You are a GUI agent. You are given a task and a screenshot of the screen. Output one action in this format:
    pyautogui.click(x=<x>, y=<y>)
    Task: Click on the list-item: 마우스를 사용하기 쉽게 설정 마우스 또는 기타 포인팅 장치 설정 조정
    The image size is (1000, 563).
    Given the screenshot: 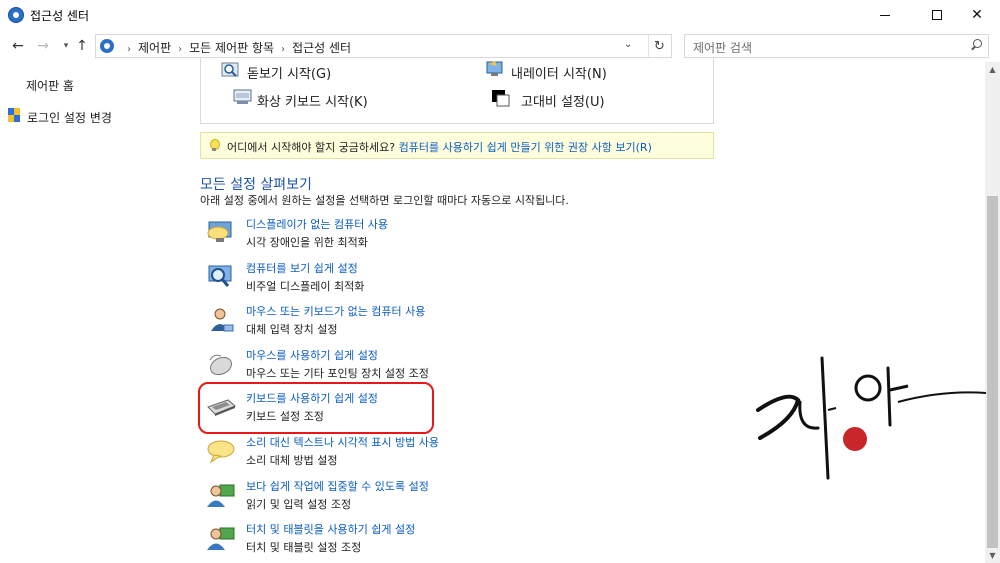 What is the action you would take?
    pyautogui.click(x=336, y=366)
    